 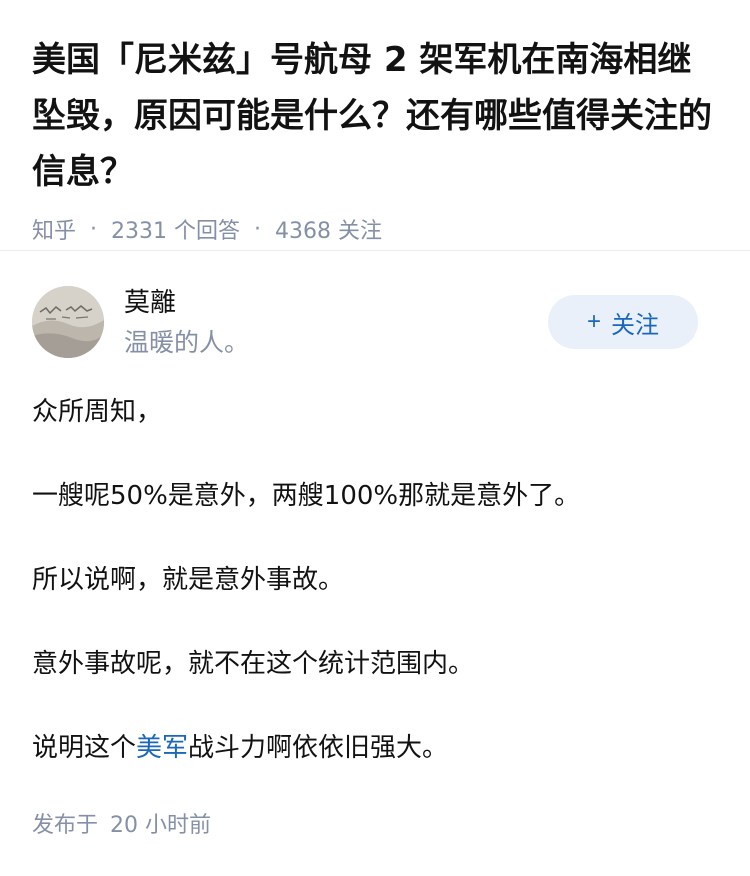 I want to click on answer-paragraph: 意外事故呢，就不在这个统计范围内。, so click(x=253, y=664).